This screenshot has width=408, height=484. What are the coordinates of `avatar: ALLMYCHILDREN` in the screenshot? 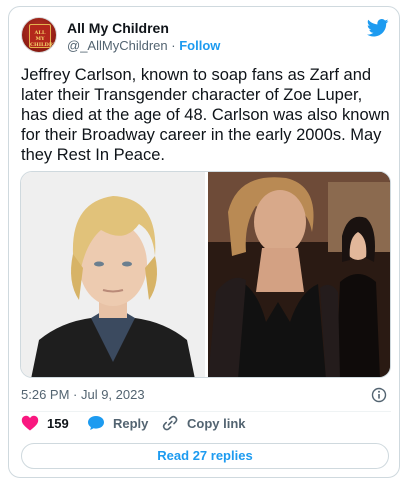 It's located at (39, 35).